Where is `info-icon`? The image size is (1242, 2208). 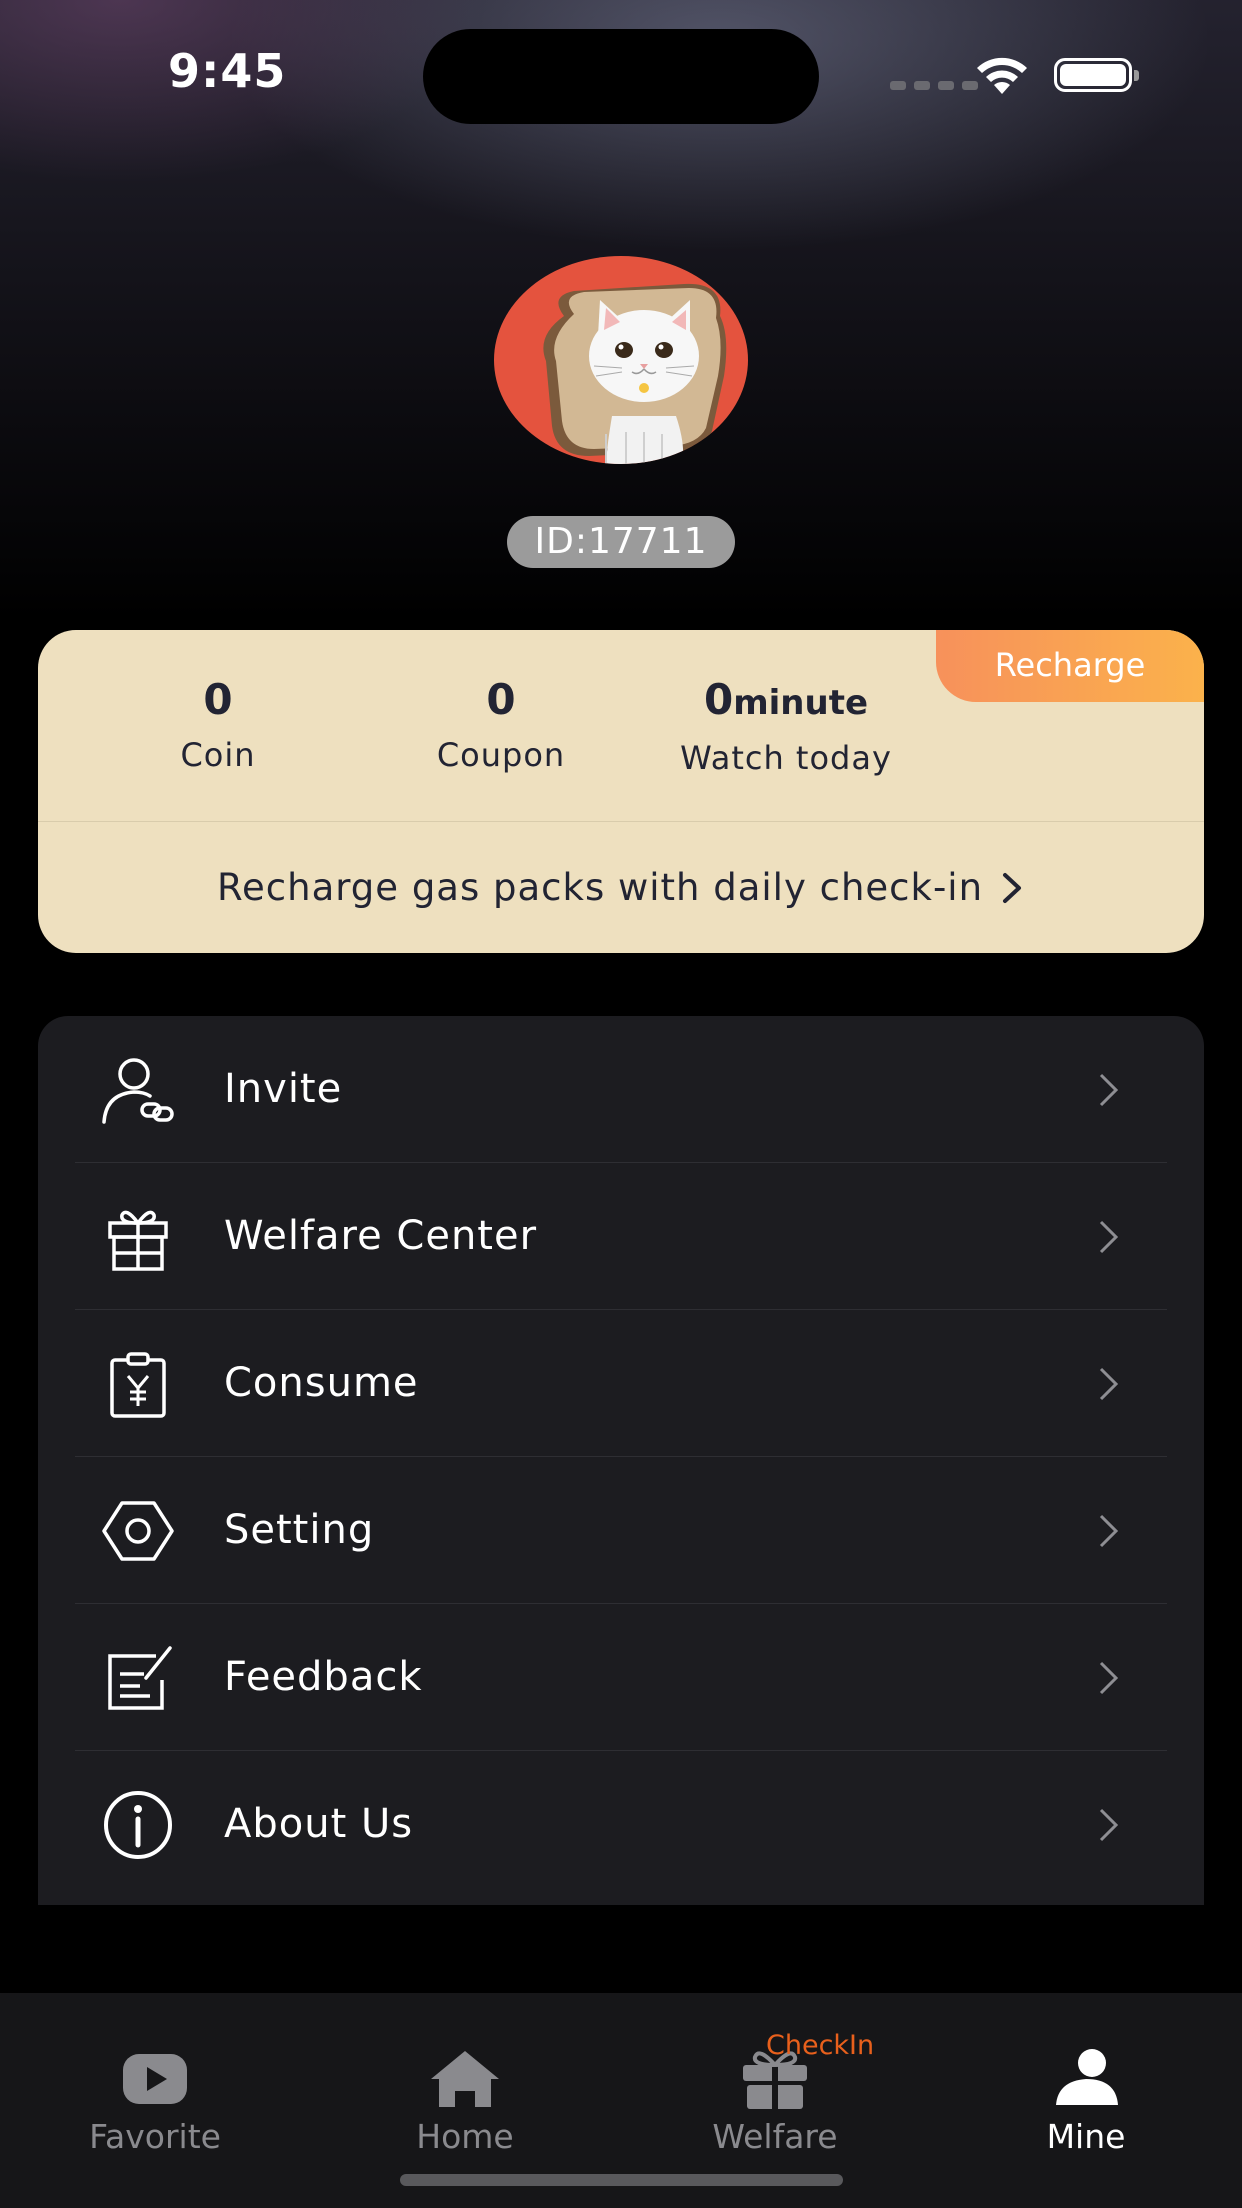 info-icon is located at coordinates (138, 1825).